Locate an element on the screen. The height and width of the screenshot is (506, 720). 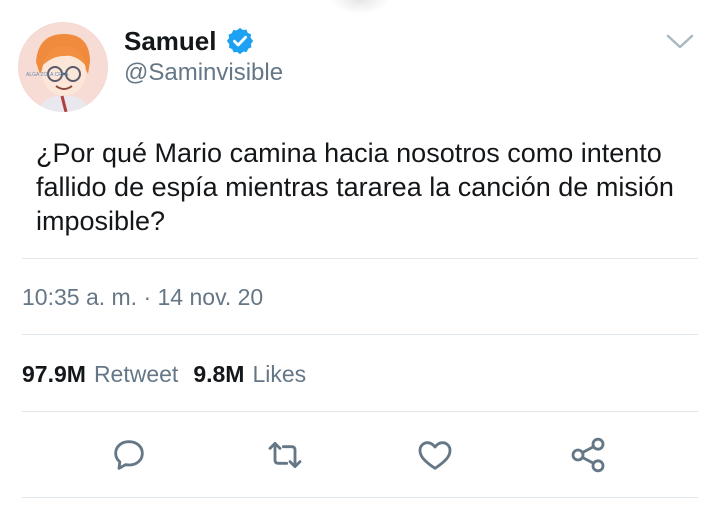
retweets-count: 97.9M is located at coordinates (54, 374).